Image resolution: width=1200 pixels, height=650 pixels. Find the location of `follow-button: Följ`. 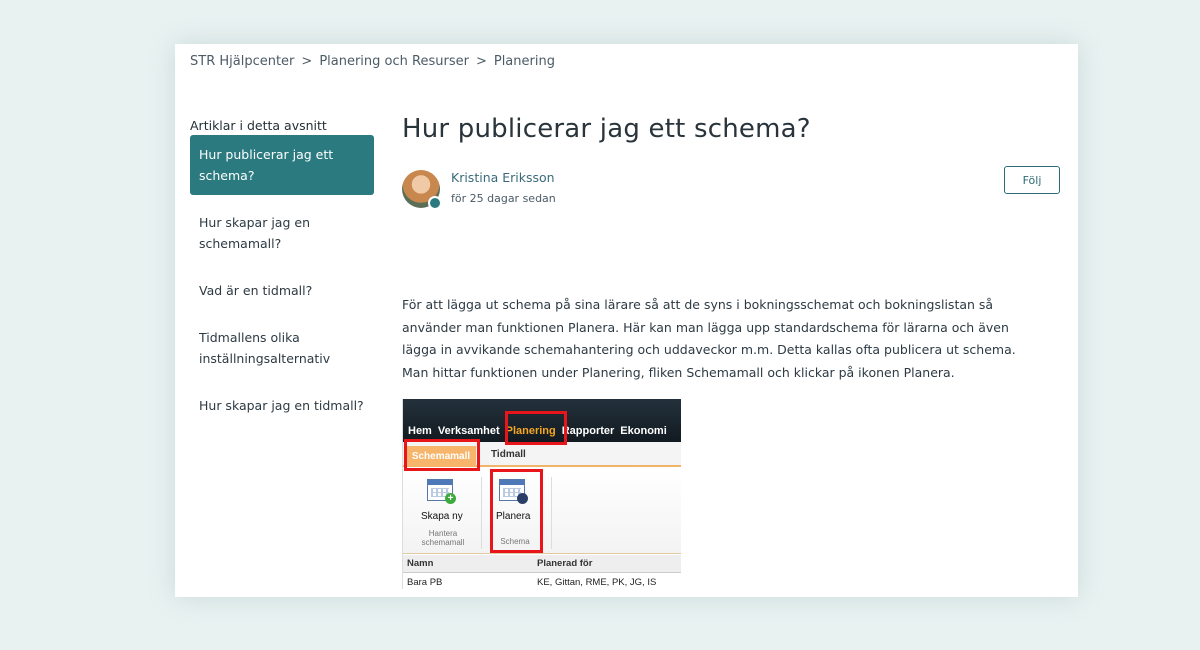

follow-button: Följ is located at coordinates (1032, 180).